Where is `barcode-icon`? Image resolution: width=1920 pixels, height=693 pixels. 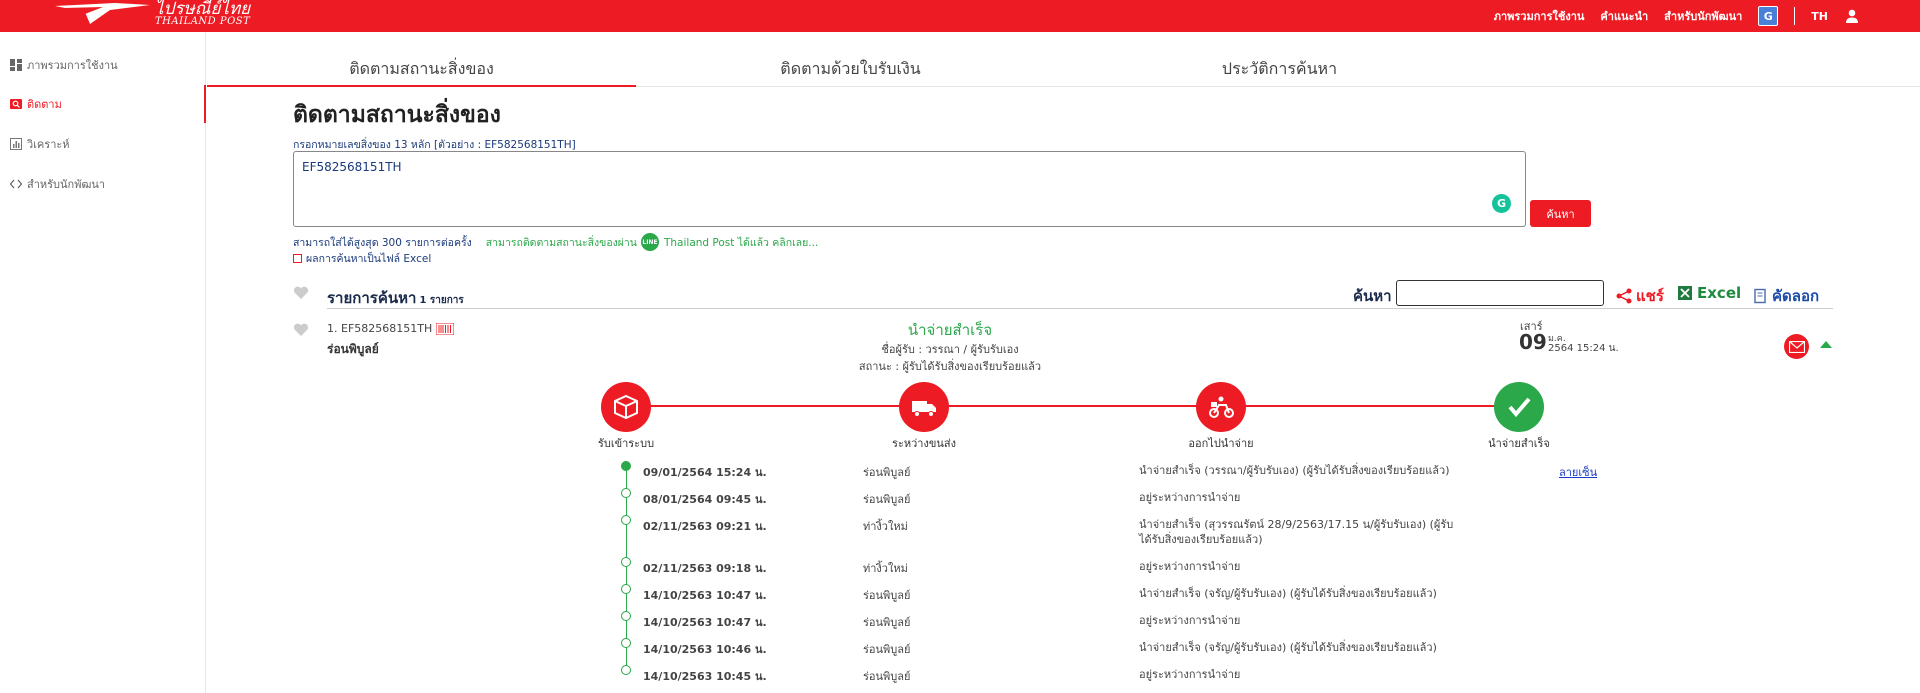 barcode-icon is located at coordinates (445, 328).